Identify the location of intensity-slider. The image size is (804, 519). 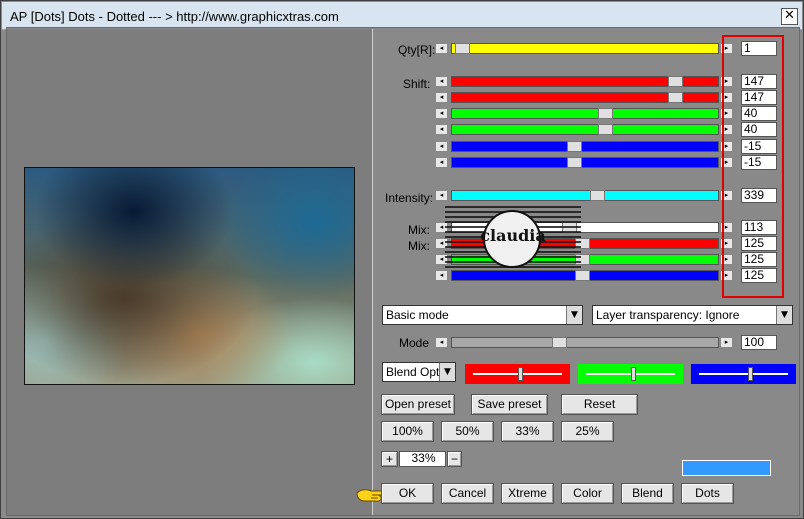
(585, 195).